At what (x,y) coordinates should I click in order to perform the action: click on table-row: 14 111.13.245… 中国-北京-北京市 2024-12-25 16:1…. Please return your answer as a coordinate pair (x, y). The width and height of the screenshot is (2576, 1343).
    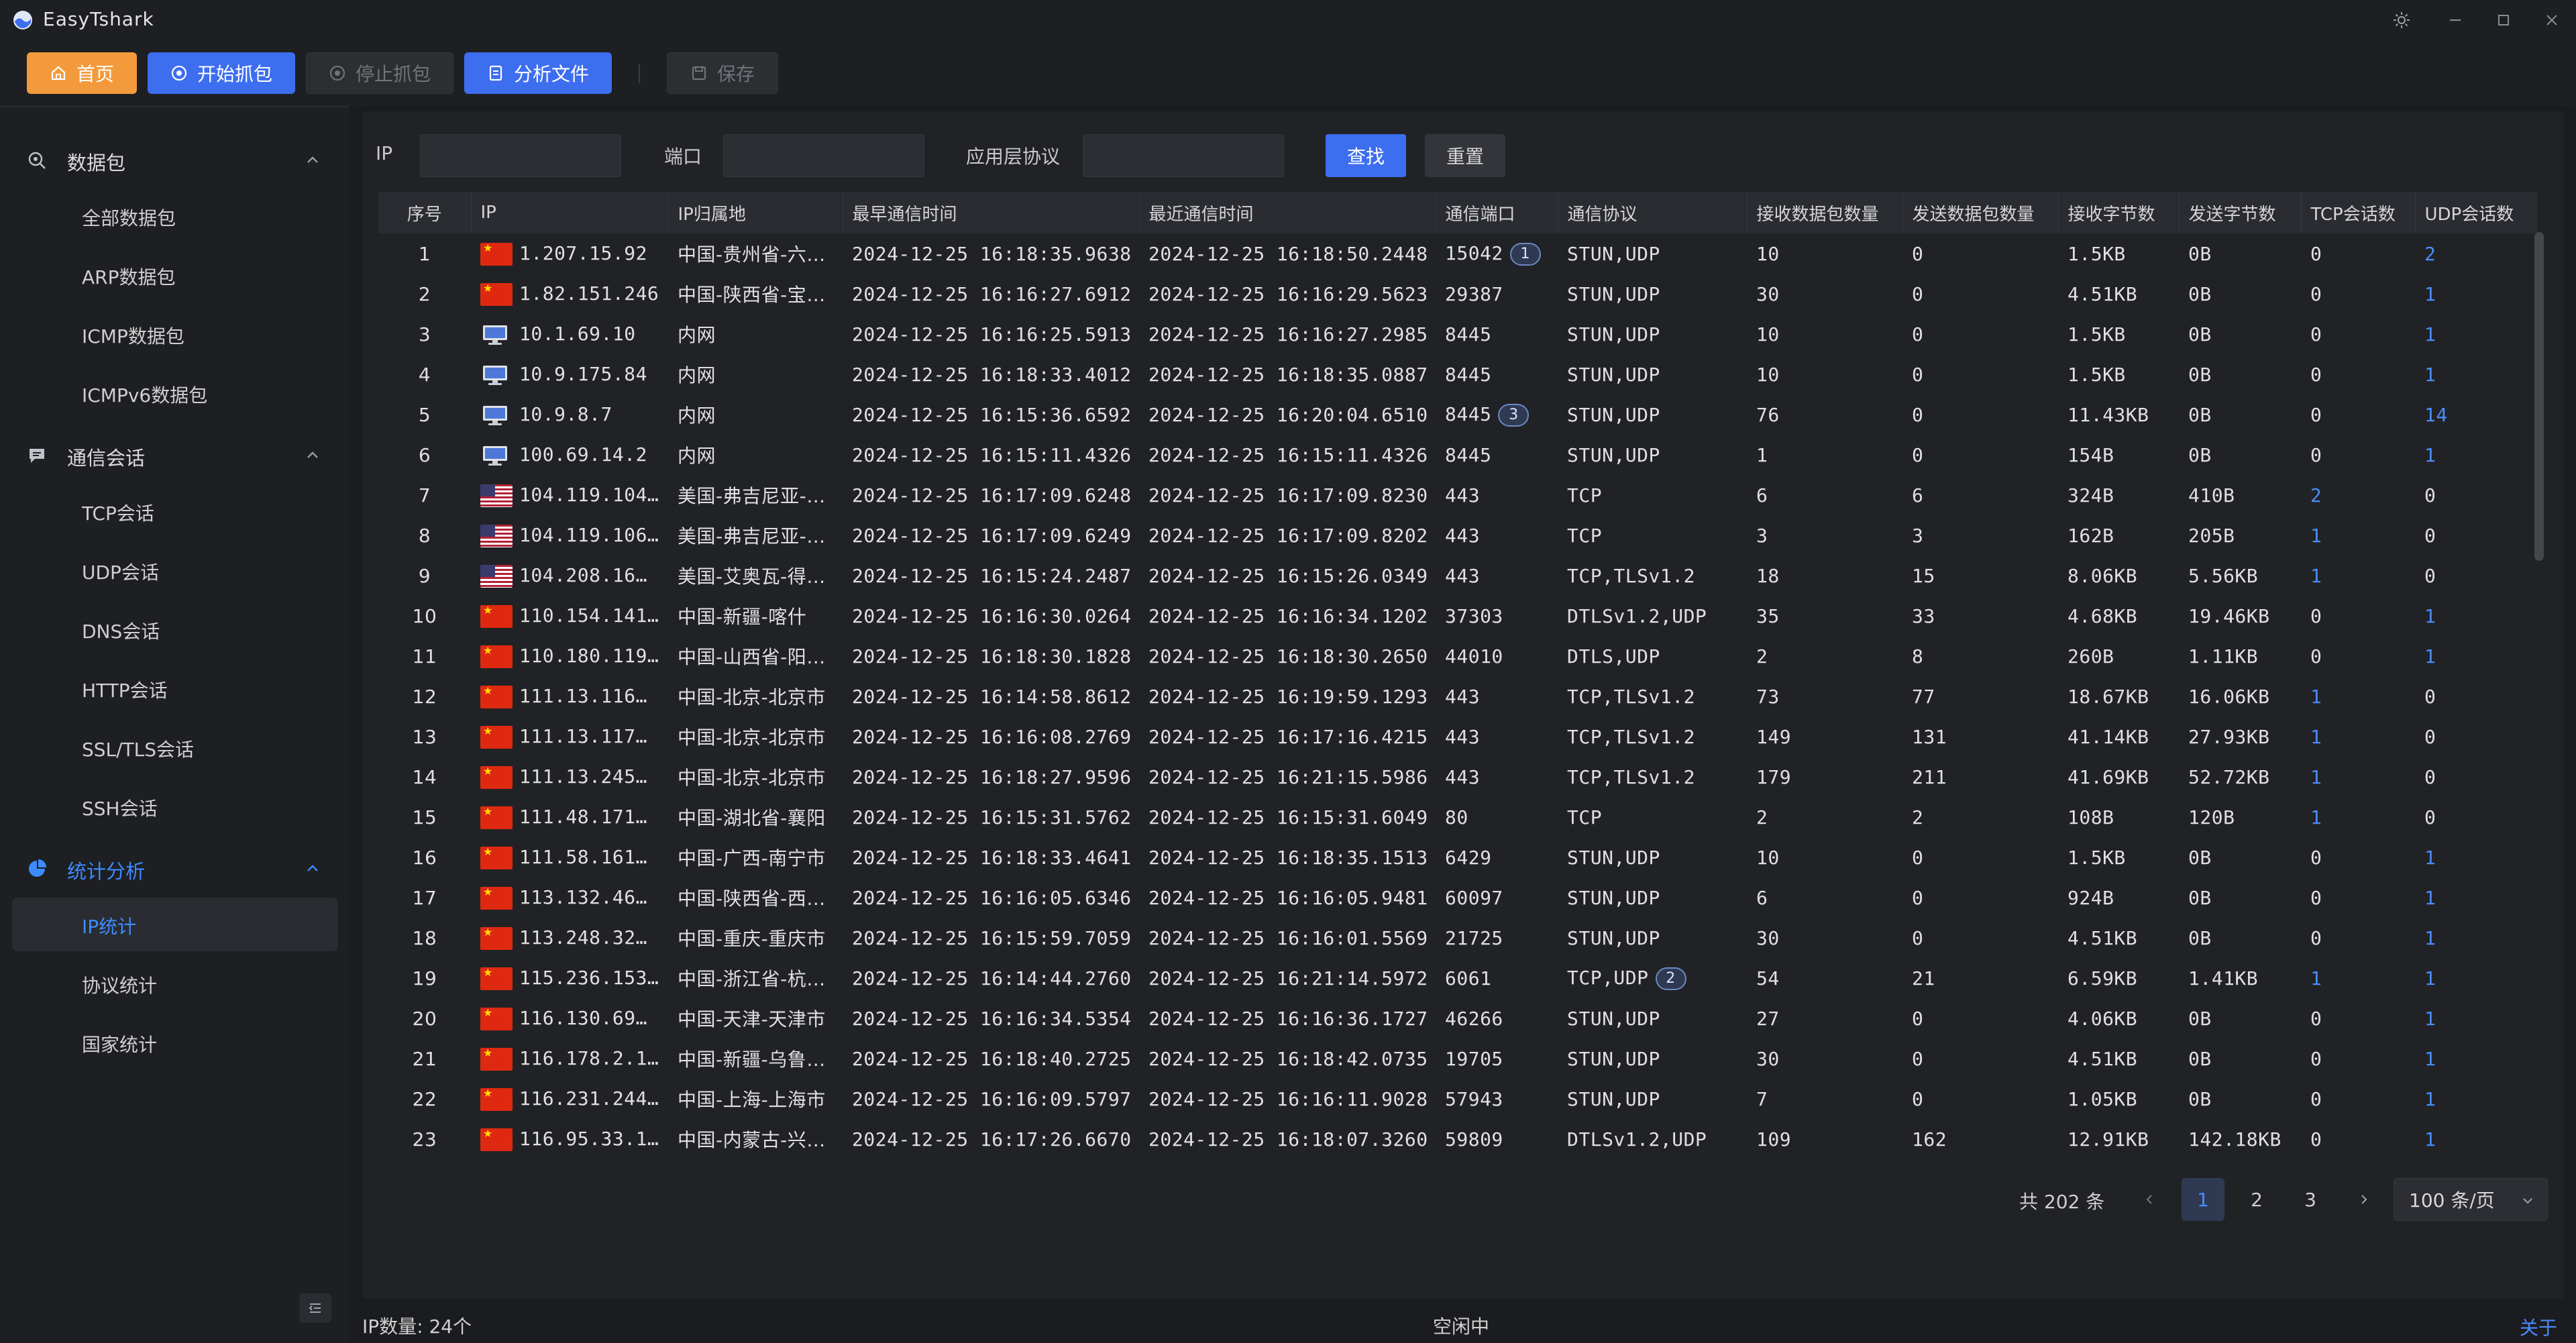
    Looking at the image, I should click on (1457, 777).